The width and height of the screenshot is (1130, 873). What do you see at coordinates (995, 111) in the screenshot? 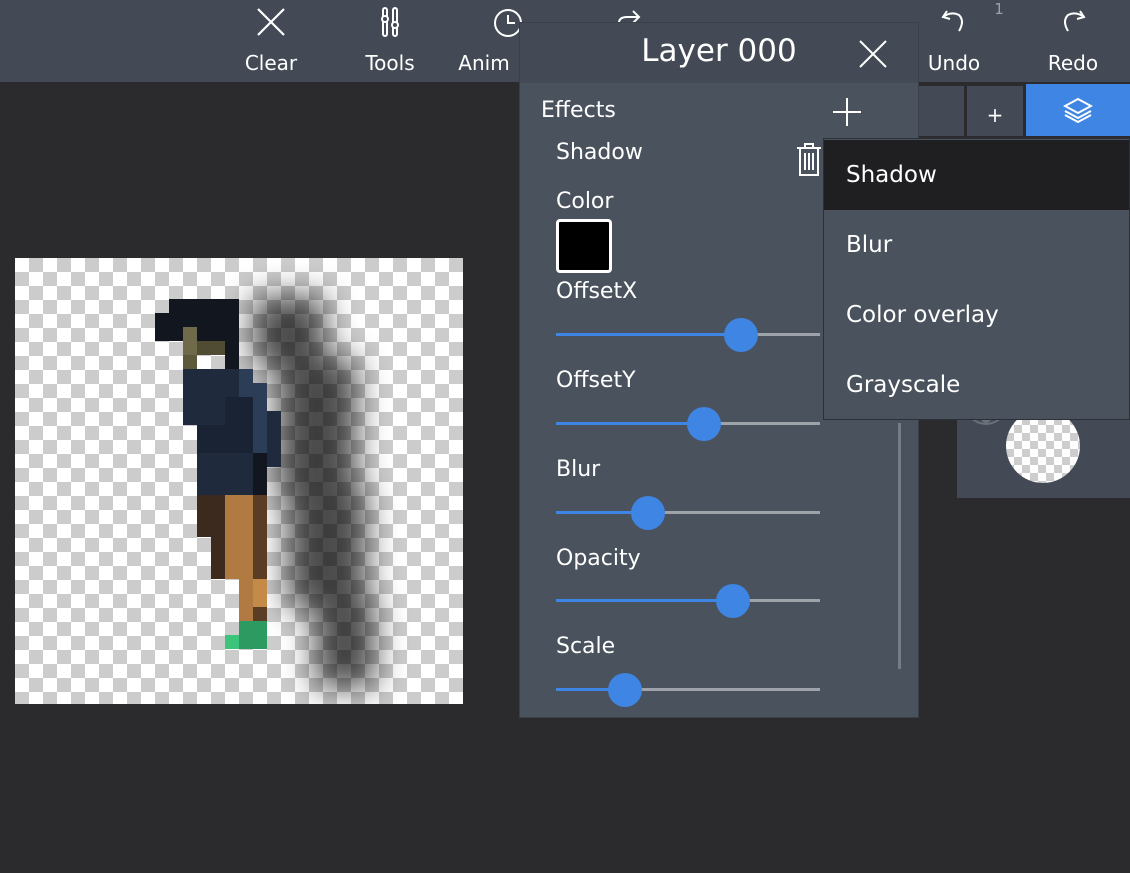
I see `add-layer-button: +` at bounding box center [995, 111].